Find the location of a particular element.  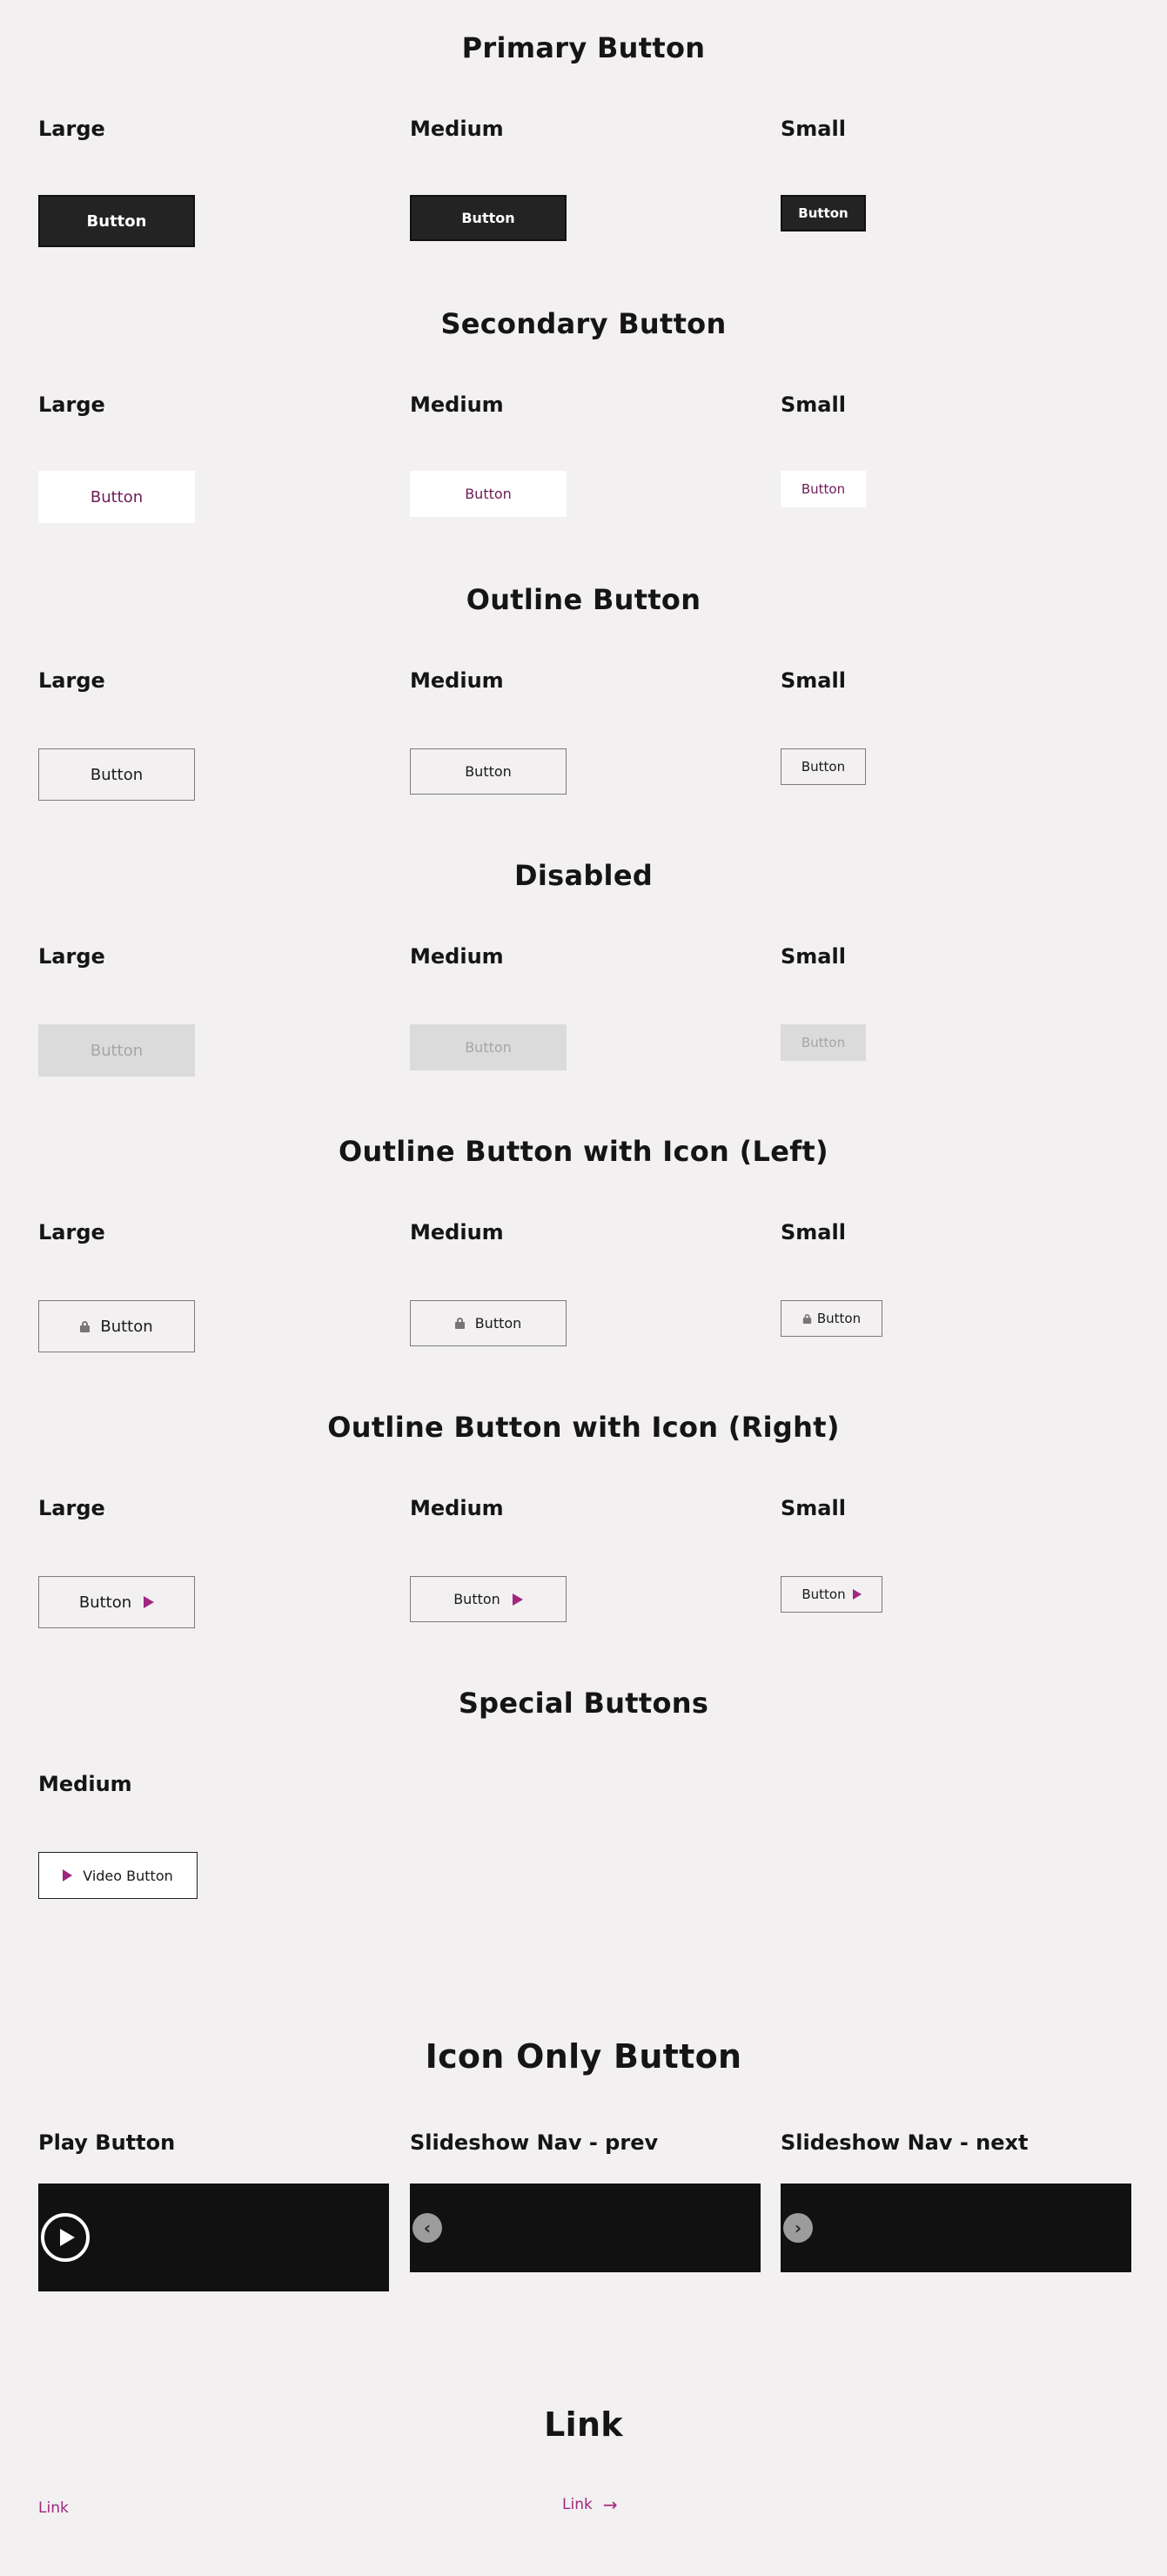

section-title-primary: Primary Button is located at coordinates (583, 47).